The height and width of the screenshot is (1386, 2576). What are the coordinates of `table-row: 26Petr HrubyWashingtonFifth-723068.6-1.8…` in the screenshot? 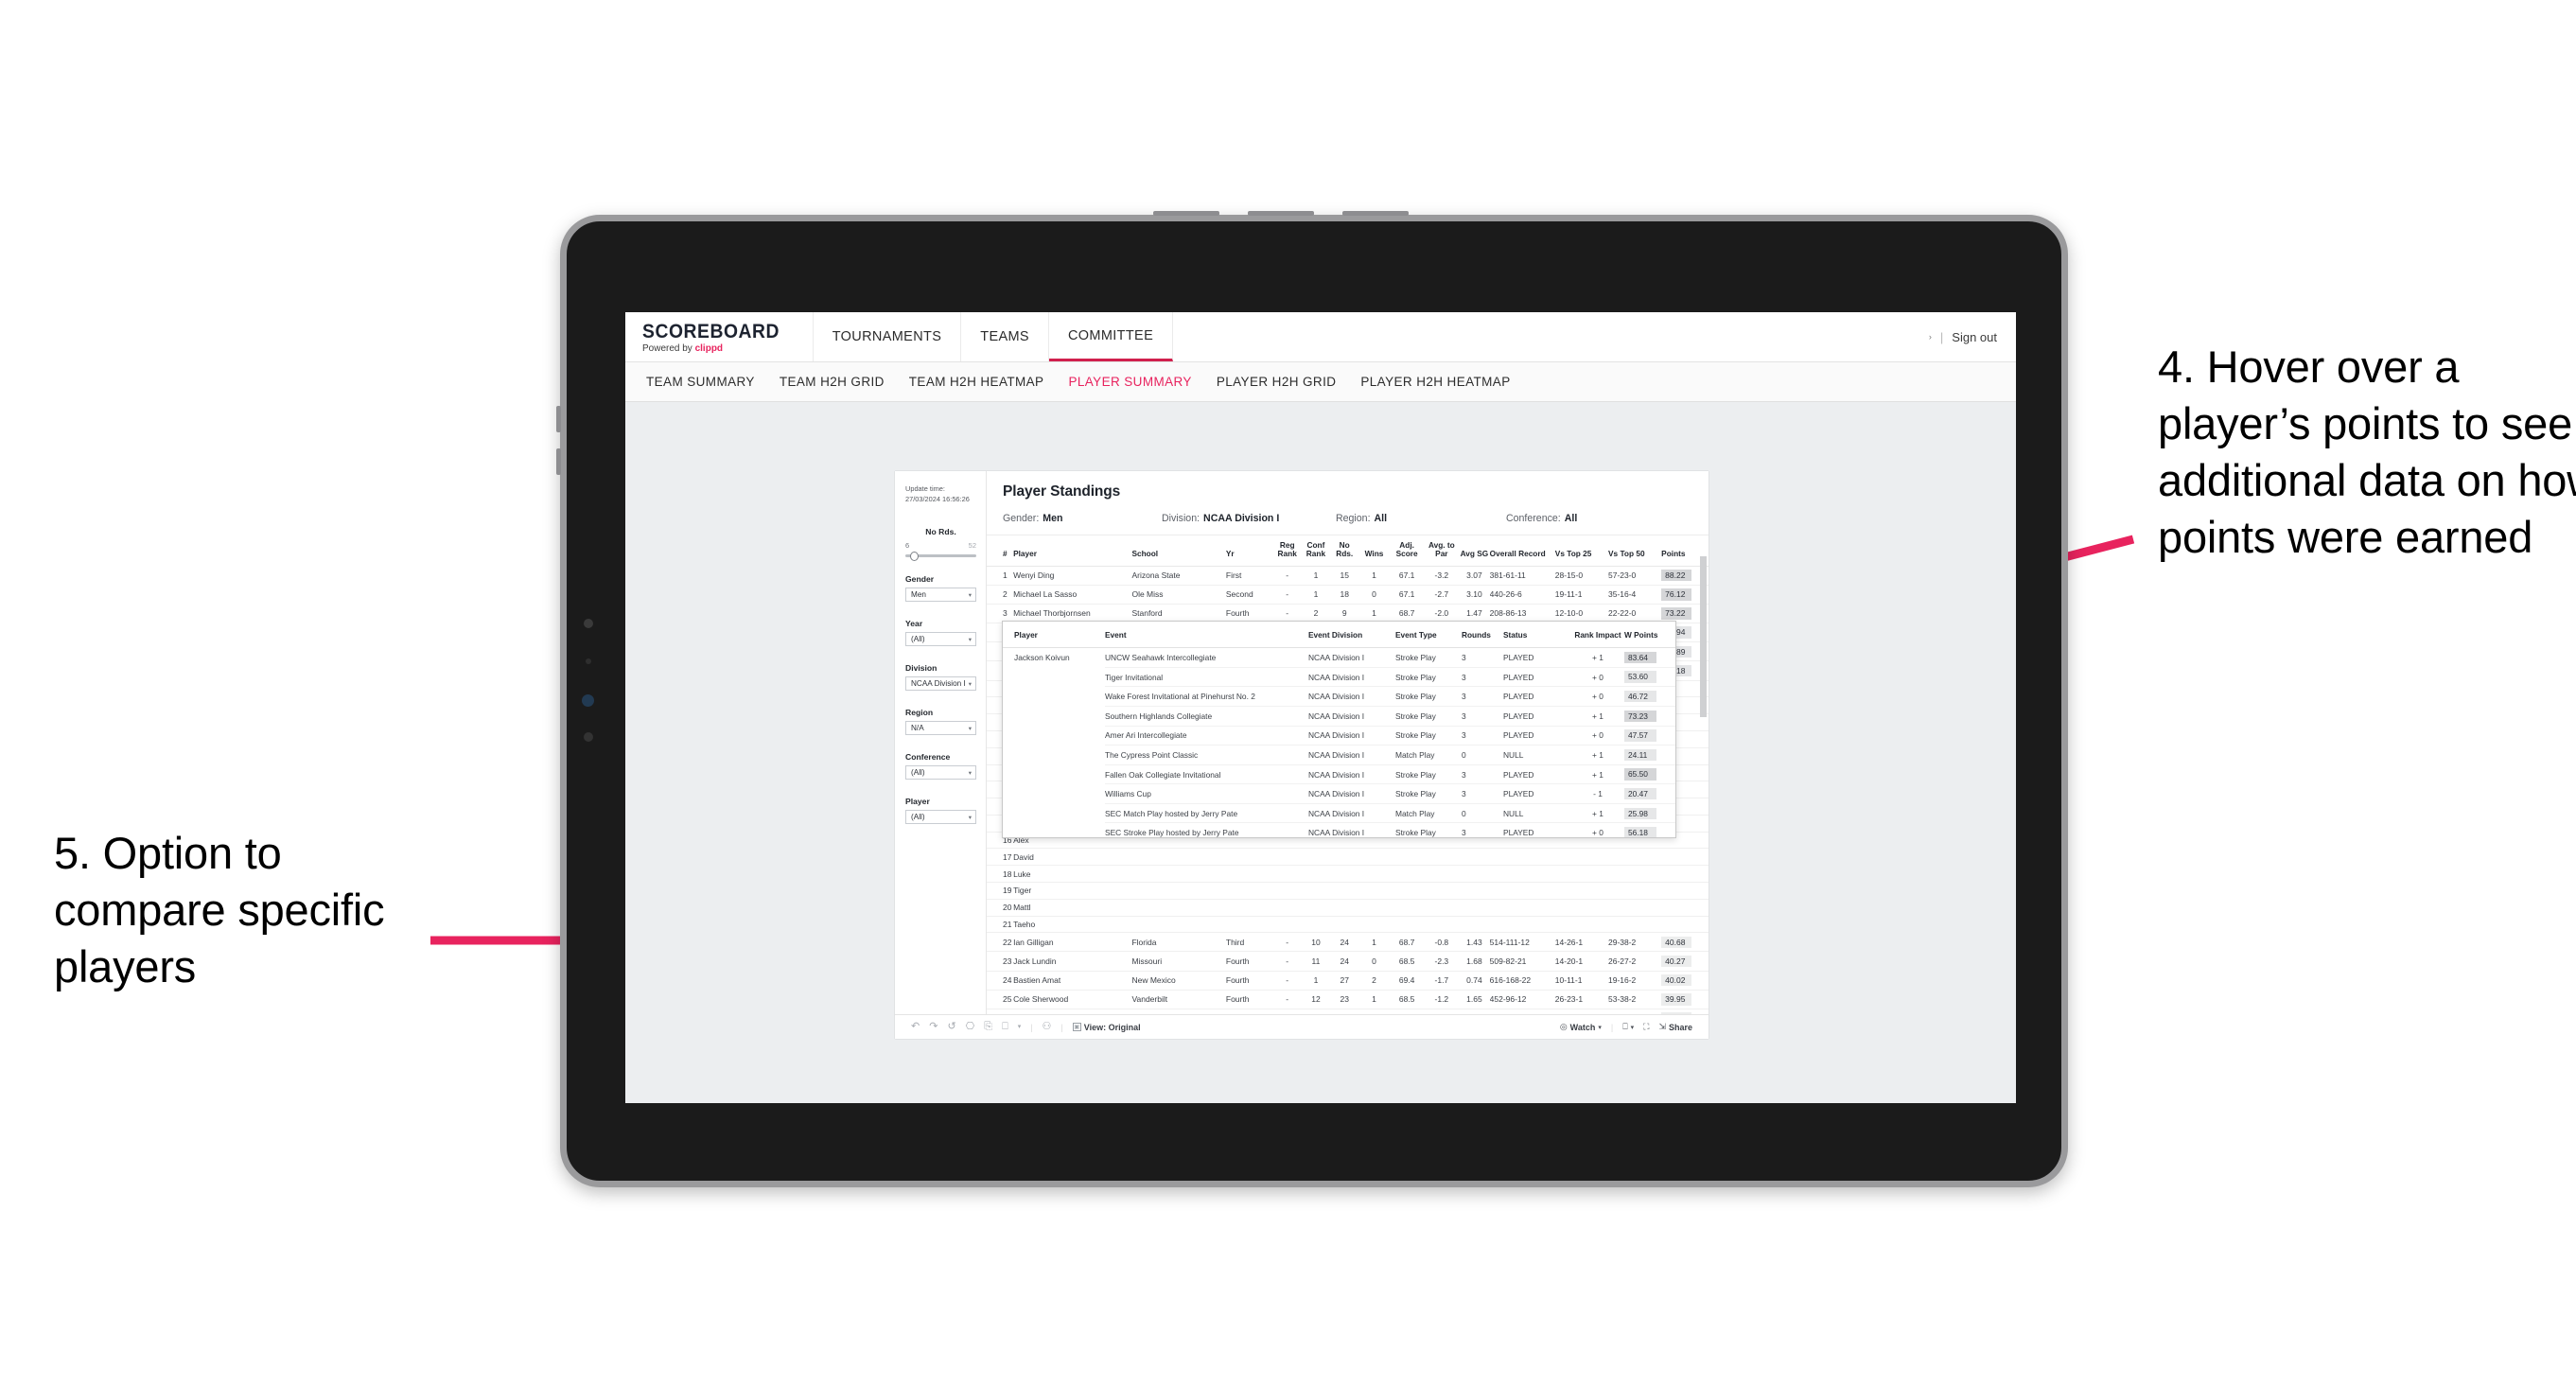 It's located at (1348, 1011).